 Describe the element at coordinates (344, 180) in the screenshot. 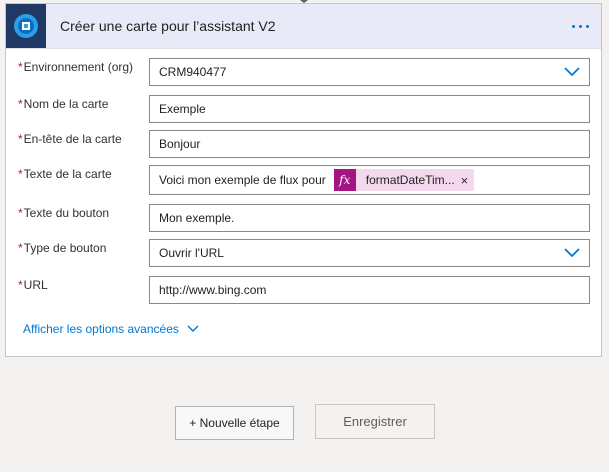

I see `expression-fx-icon: fx` at that location.